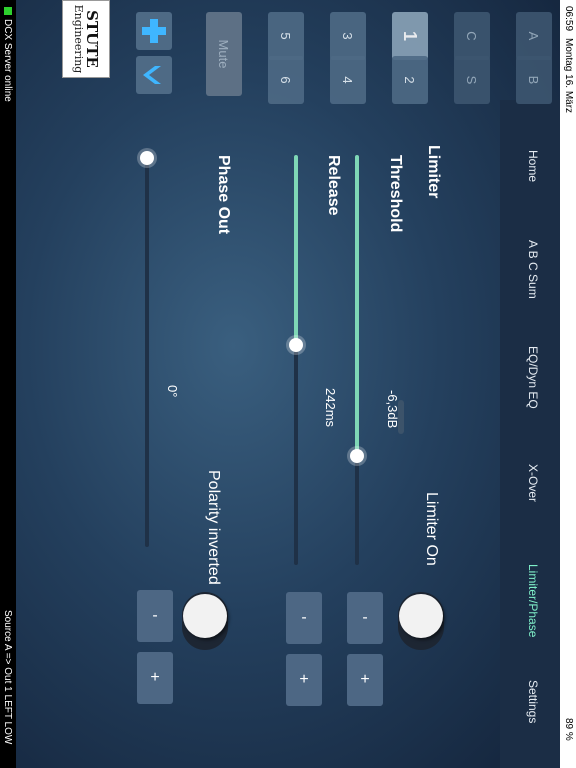  I want to click on release-slider-fill, so click(296, 250).